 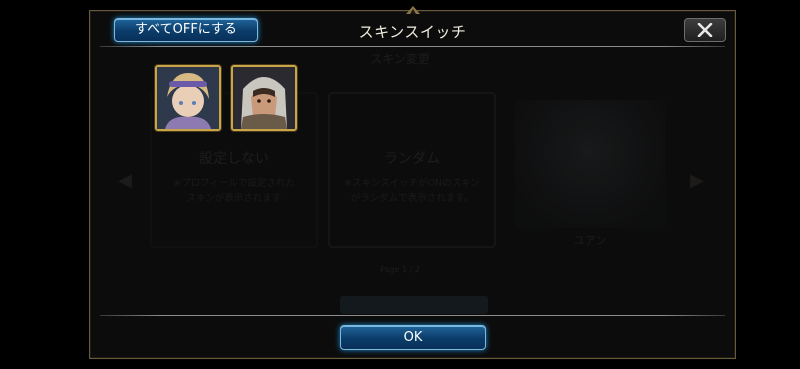 What do you see at coordinates (412, 46) in the screenshot?
I see `top-divider` at bounding box center [412, 46].